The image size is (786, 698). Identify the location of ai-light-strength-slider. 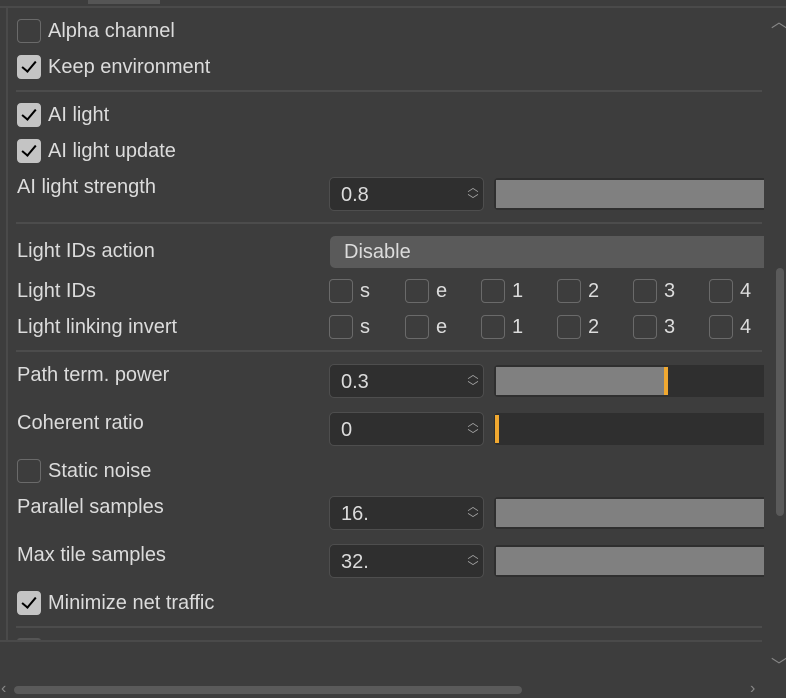
(629, 194).